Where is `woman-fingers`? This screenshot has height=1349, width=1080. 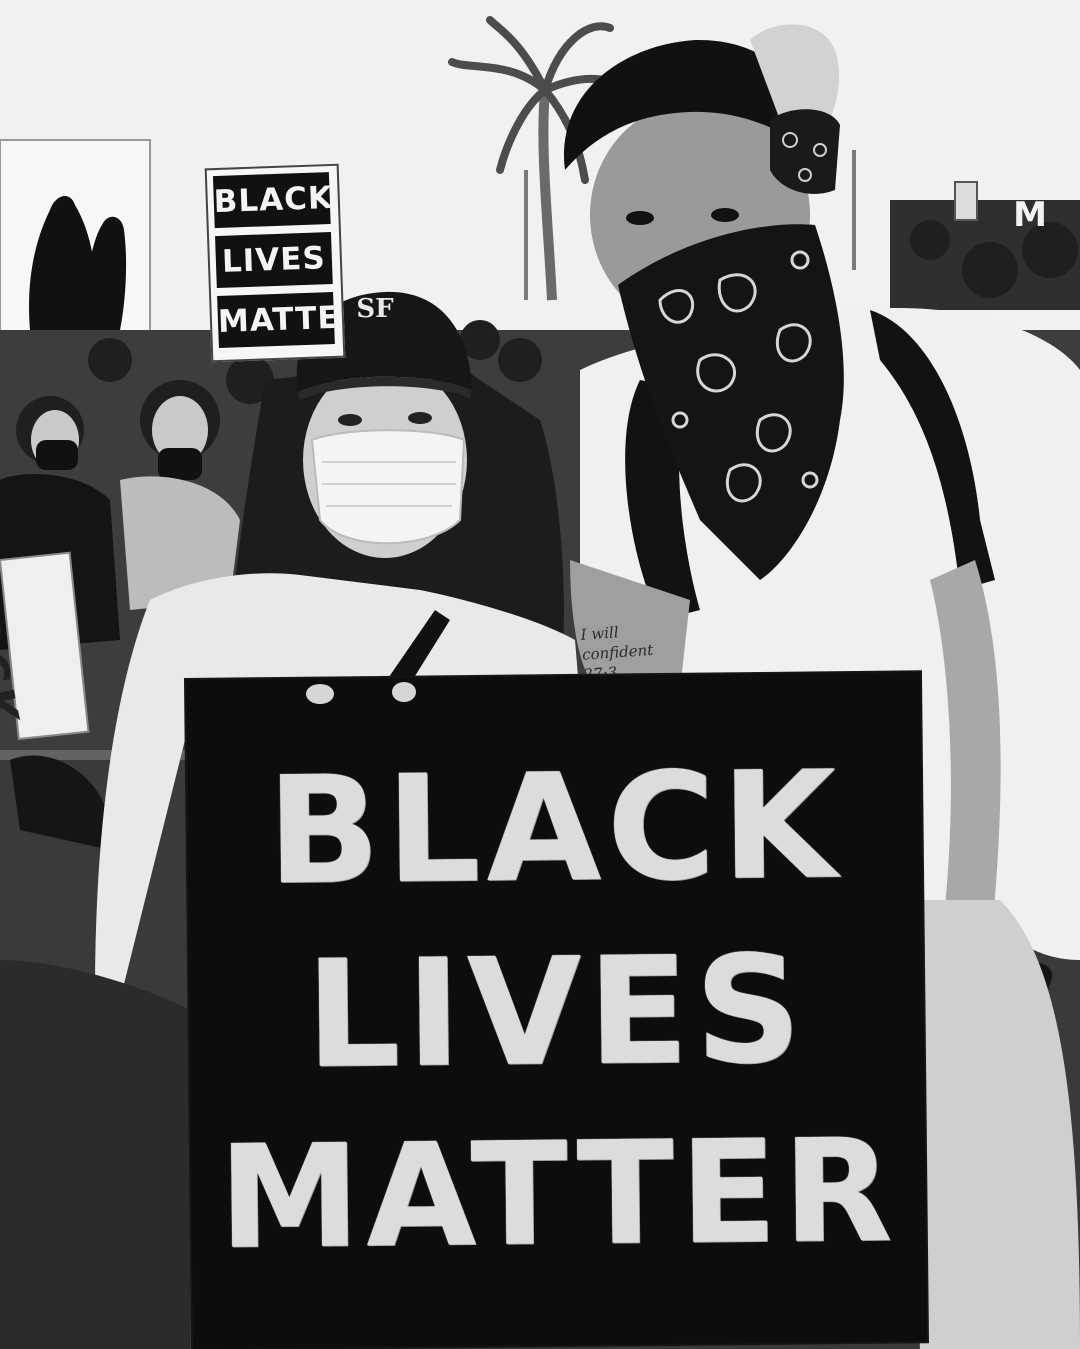 woman-fingers is located at coordinates (361, 693).